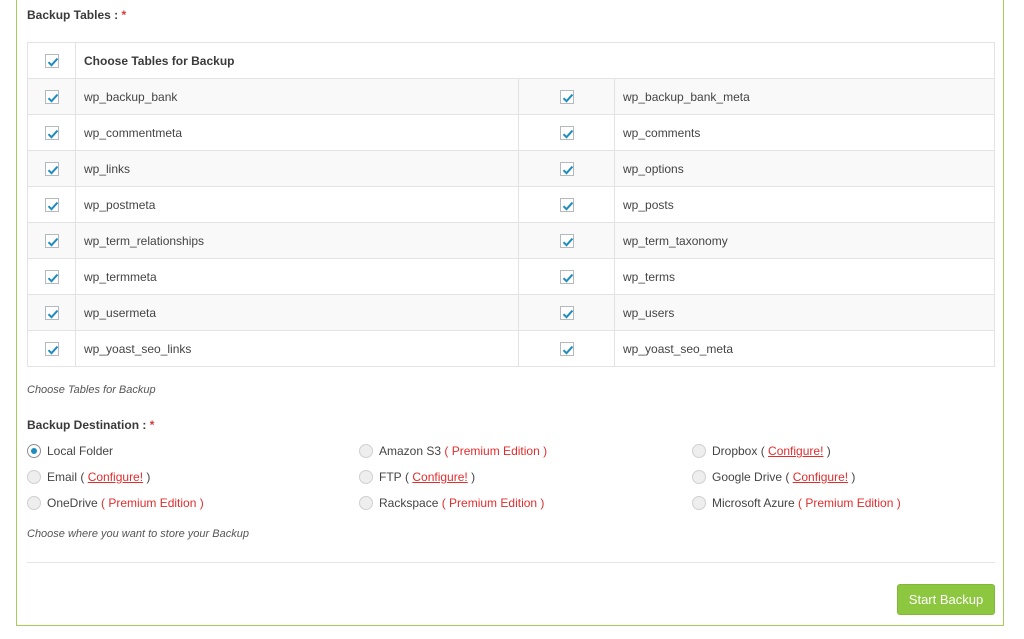 This screenshot has width=1024, height=639. What do you see at coordinates (72, 503) in the screenshot?
I see `destination-name: OneDrive` at bounding box center [72, 503].